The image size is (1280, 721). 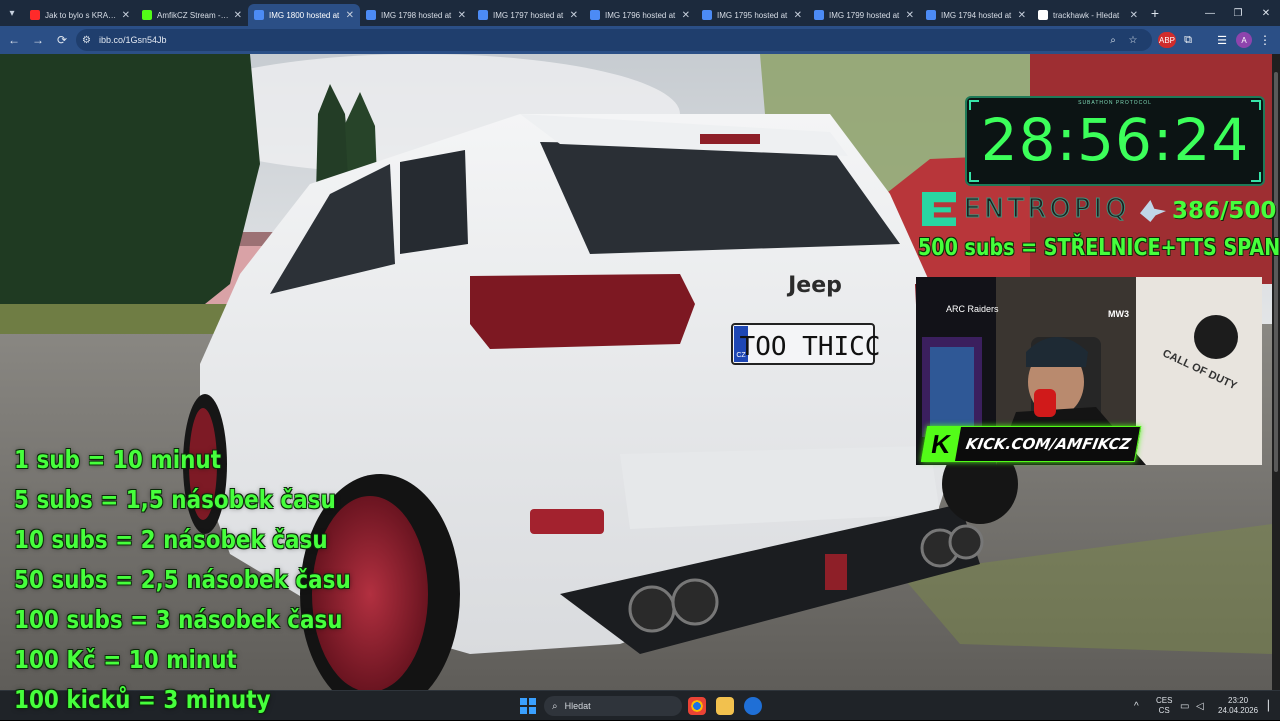 I want to click on timer-value: 28:56:24, so click(x=1115, y=140).